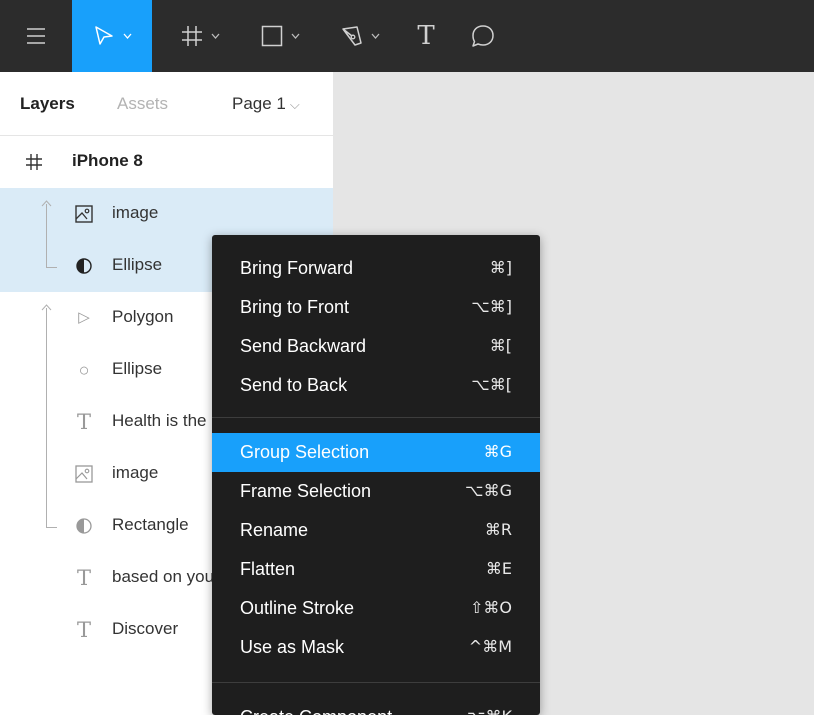 The image size is (814, 715). Describe the element at coordinates (491, 607) in the screenshot. I see `menu-item-shortcut: ⇧⌘O` at that location.